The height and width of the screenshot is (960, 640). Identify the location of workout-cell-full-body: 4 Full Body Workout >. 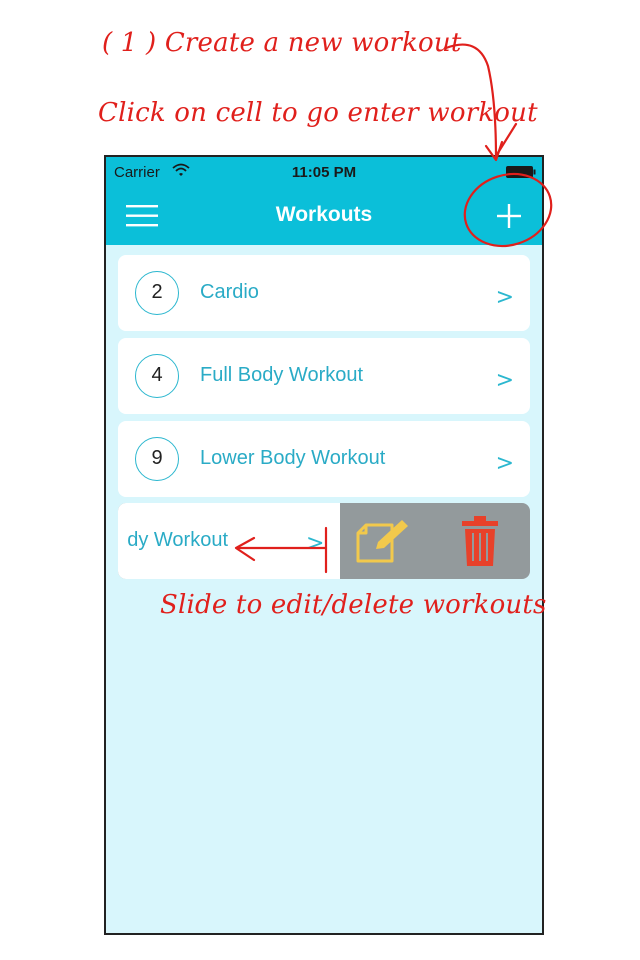
(324, 376).